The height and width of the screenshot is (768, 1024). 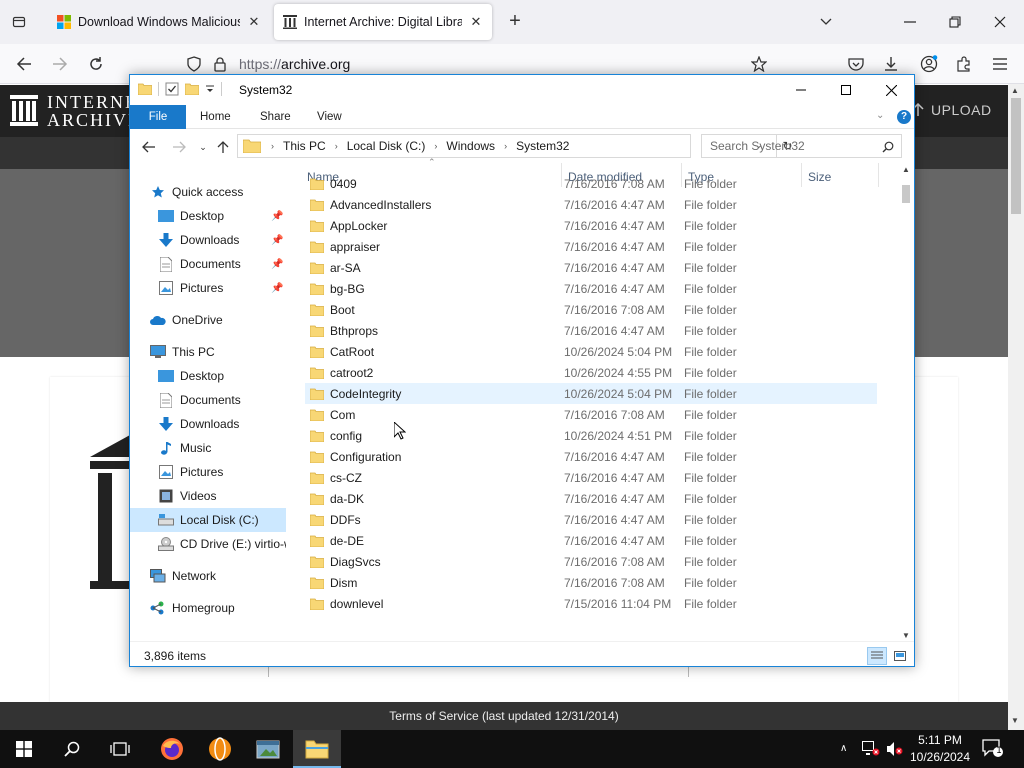 I want to click on browser-tab-download: Download Windows Malicious ✕, so click(x=159, y=22).